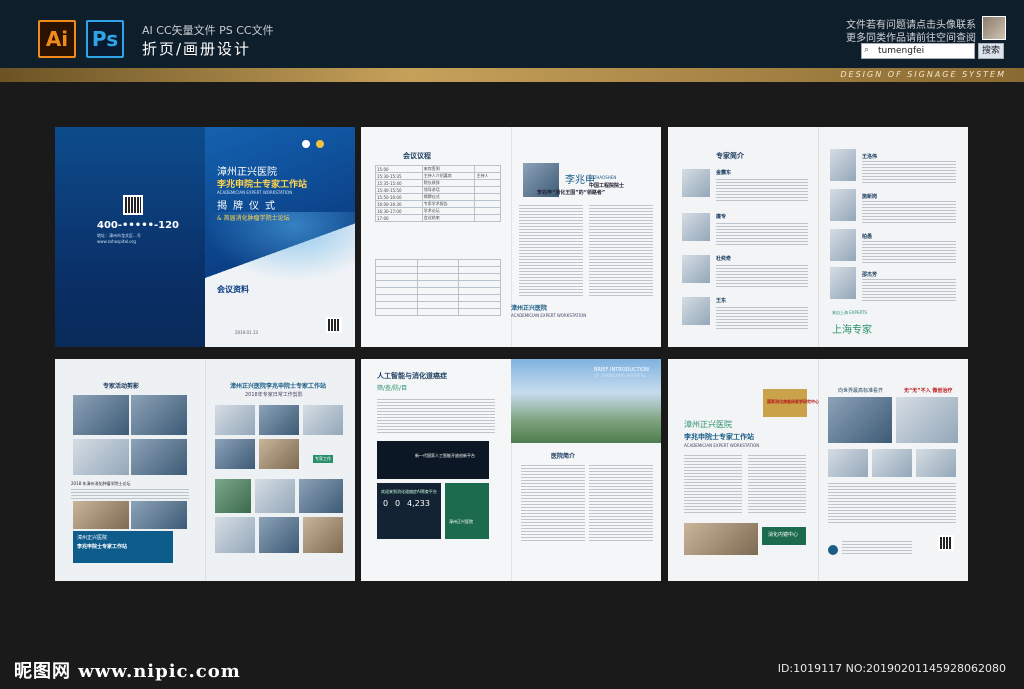 The height and width of the screenshot is (689, 1024). What do you see at coordinates (994, 28) in the screenshot?
I see `author-avatar` at bounding box center [994, 28].